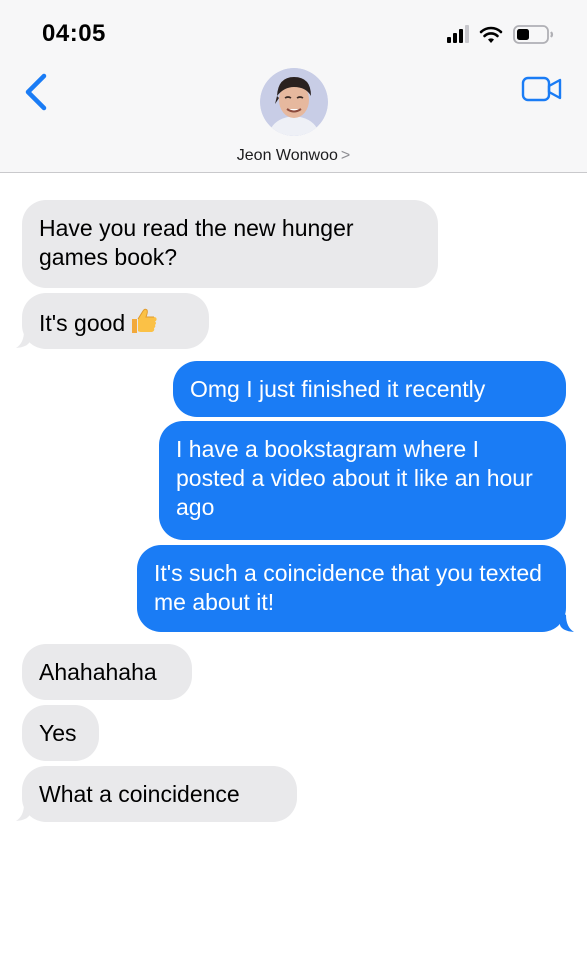  I want to click on back-chevron-icon, so click(38, 93).